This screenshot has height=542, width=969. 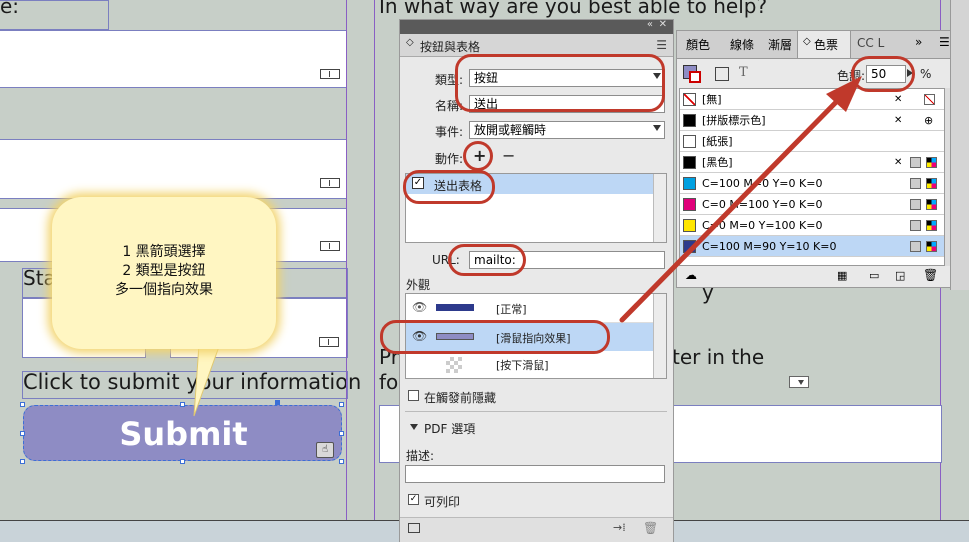 What do you see at coordinates (536, 529) in the screenshot?
I see `panel-footer: →⁞ 🗑` at bounding box center [536, 529].